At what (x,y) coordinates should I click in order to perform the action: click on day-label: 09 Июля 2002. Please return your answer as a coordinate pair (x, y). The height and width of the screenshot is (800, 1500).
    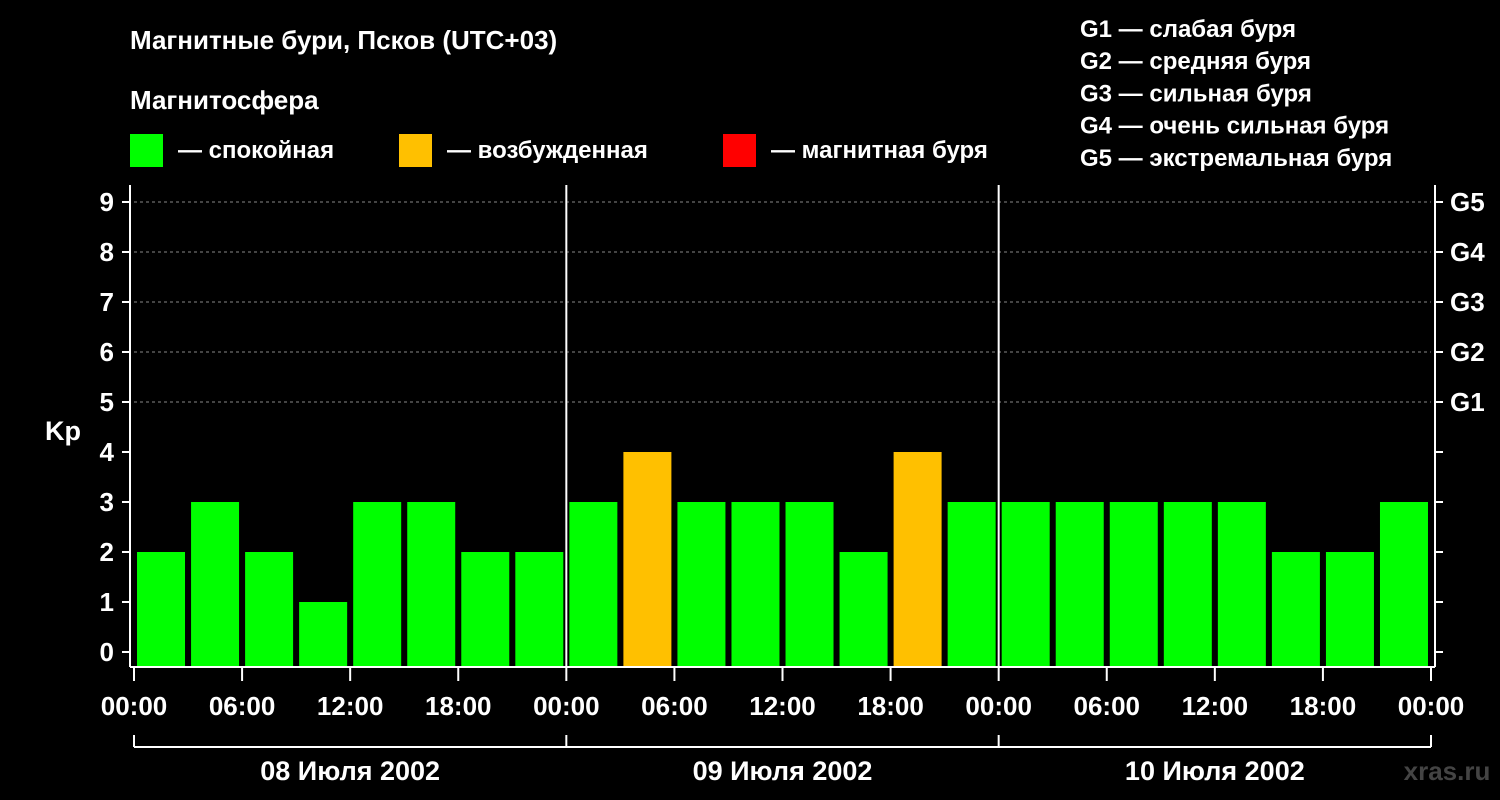
    Looking at the image, I should click on (783, 771).